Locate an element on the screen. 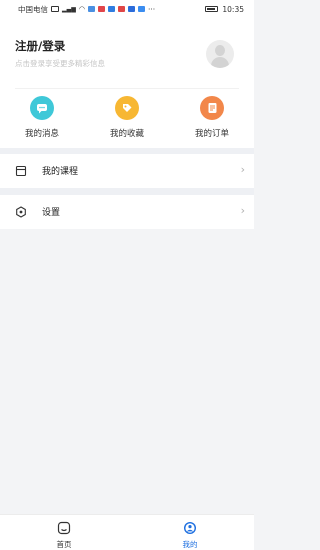 Image resolution: width=320 pixels, height=550 pixels. course-book-icon is located at coordinates (21, 171).